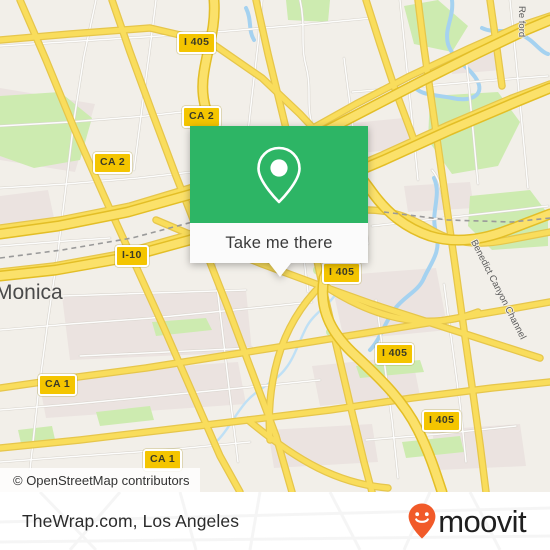  I want to click on popup-action-bar: Take me there, so click(279, 243).